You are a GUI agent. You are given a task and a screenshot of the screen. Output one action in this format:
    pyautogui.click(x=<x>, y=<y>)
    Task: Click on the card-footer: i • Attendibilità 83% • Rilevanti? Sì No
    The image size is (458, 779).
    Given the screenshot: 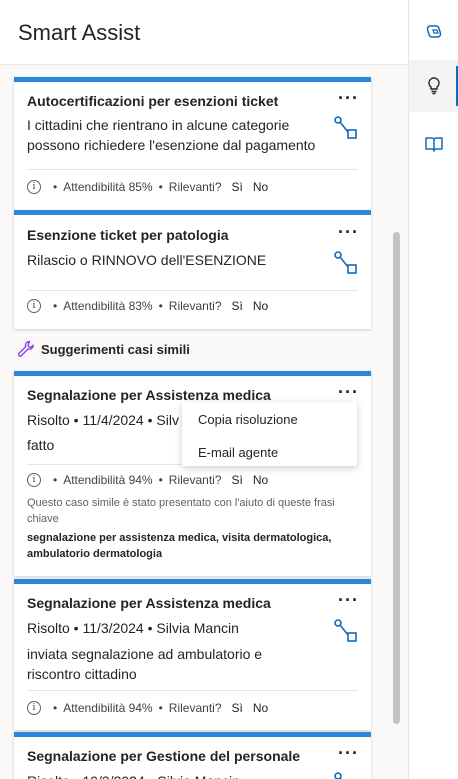 What is the action you would take?
    pyautogui.click(x=147, y=306)
    